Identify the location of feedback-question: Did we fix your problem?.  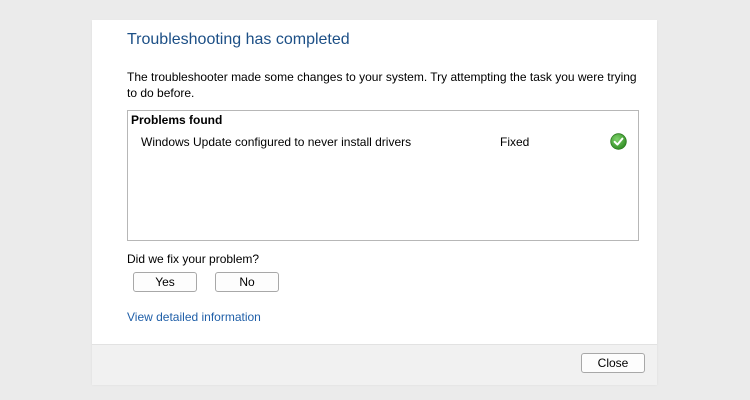
(193, 259).